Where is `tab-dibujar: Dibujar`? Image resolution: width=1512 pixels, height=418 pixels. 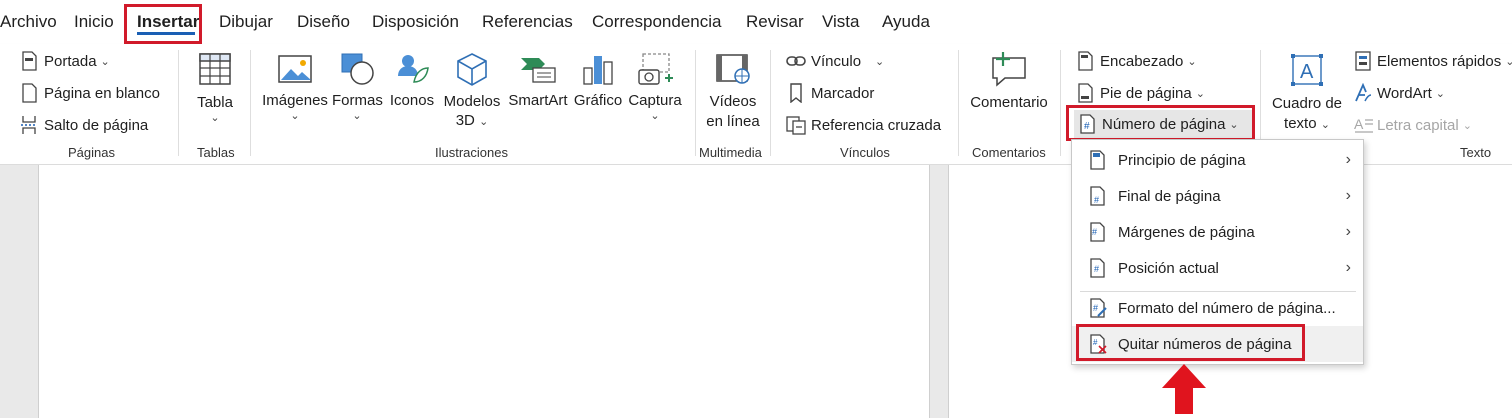 tab-dibujar: Dibujar is located at coordinates (246, 22).